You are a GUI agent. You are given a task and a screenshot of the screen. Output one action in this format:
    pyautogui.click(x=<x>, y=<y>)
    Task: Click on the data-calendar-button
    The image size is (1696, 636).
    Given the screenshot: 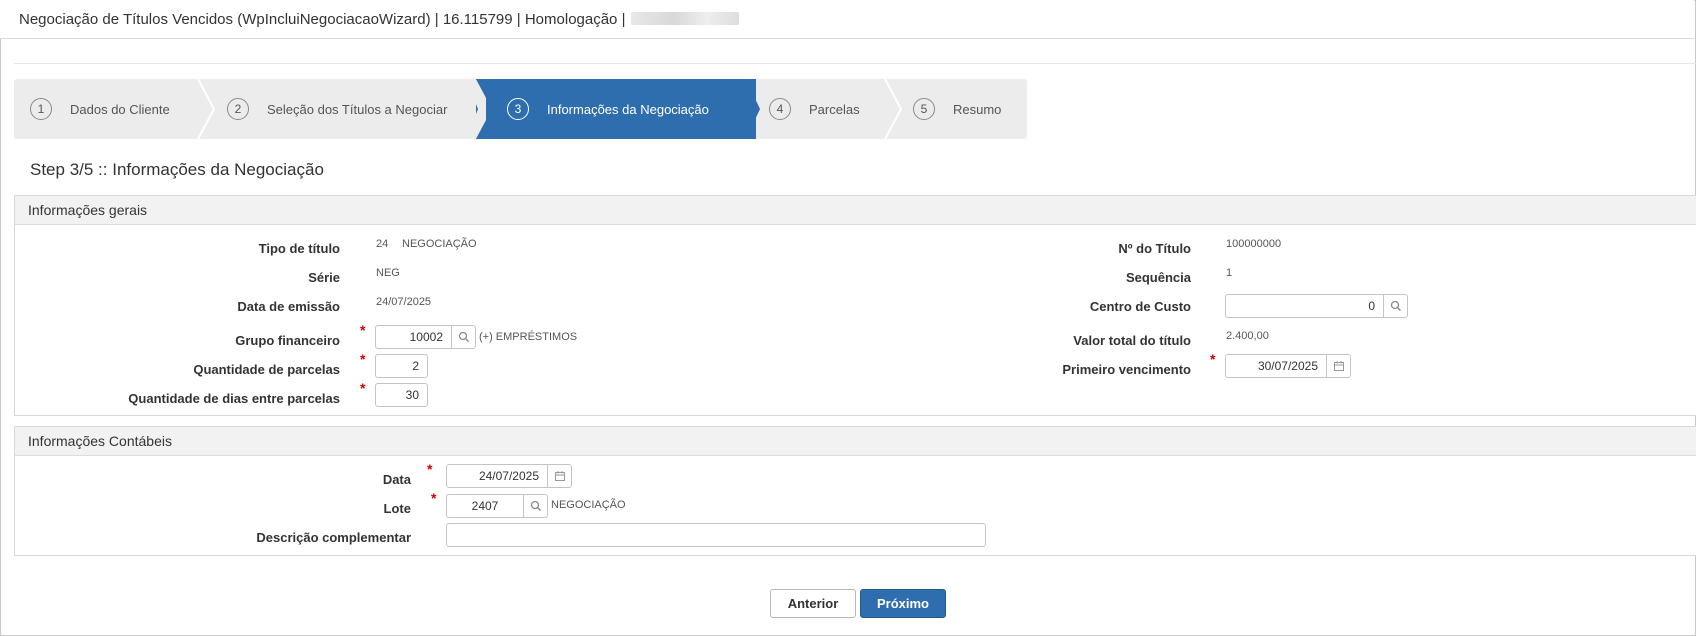 What is the action you would take?
    pyautogui.click(x=560, y=476)
    